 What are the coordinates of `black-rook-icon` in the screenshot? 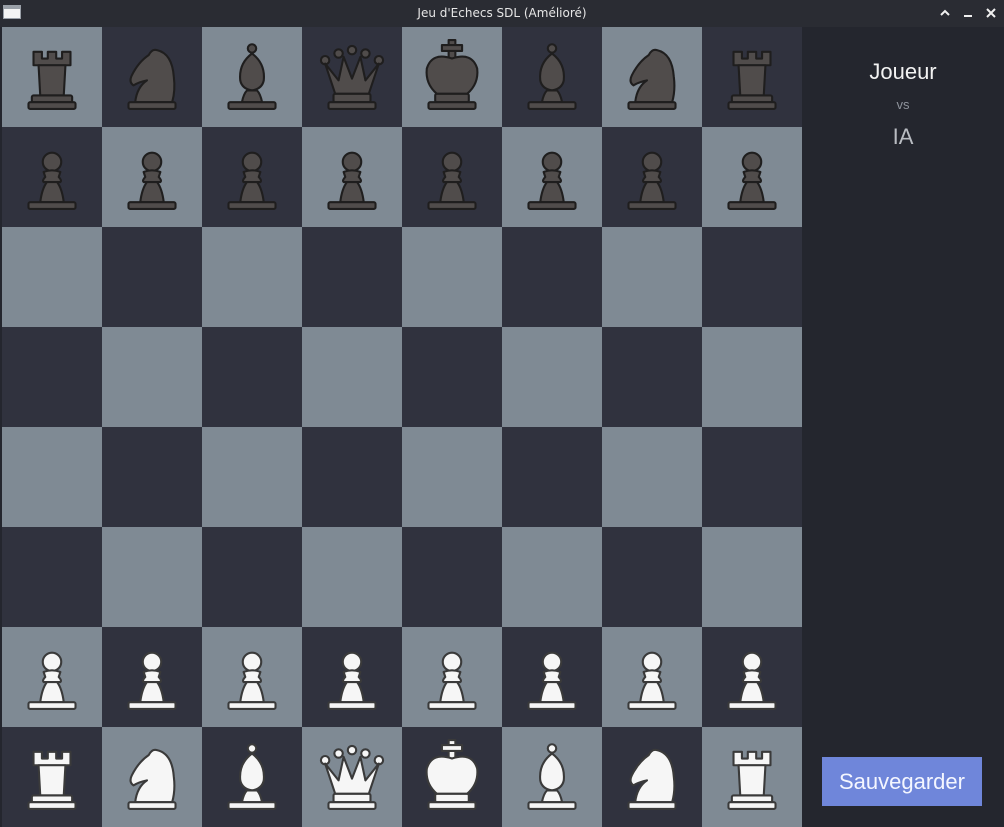 It's located at (52, 80).